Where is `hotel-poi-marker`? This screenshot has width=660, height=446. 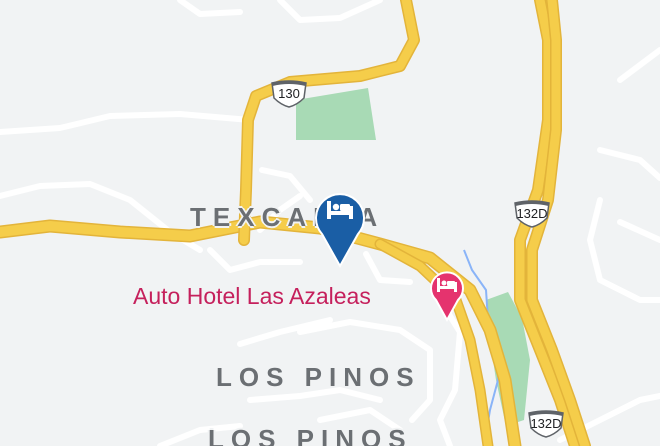 hotel-poi-marker is located at coordinates (447, 293).